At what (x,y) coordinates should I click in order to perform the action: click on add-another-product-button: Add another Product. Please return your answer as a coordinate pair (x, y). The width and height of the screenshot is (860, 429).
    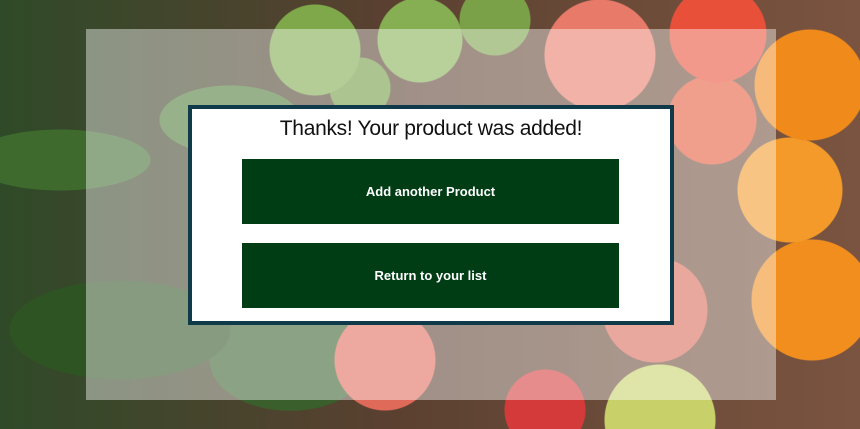
    Looking at the image, I should click on (430, 191).